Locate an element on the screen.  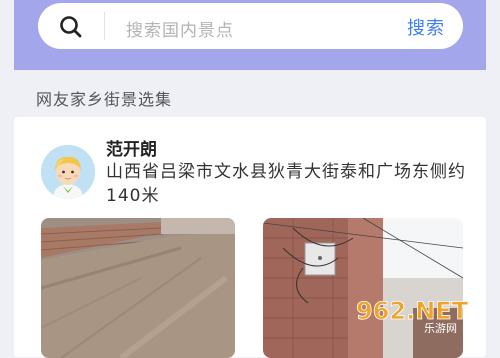
search-divider is located at coordinates (104, 26).